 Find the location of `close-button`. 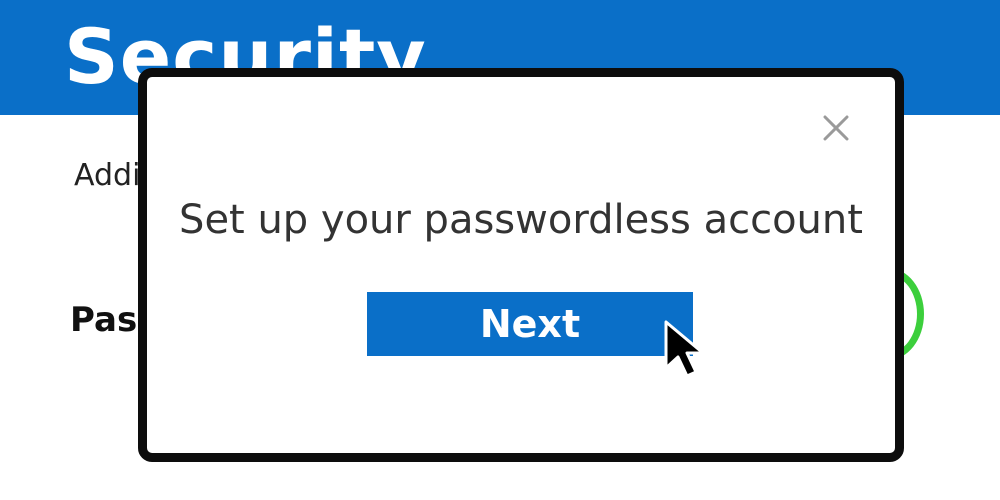

close-button is located at coordinates (836, 128).